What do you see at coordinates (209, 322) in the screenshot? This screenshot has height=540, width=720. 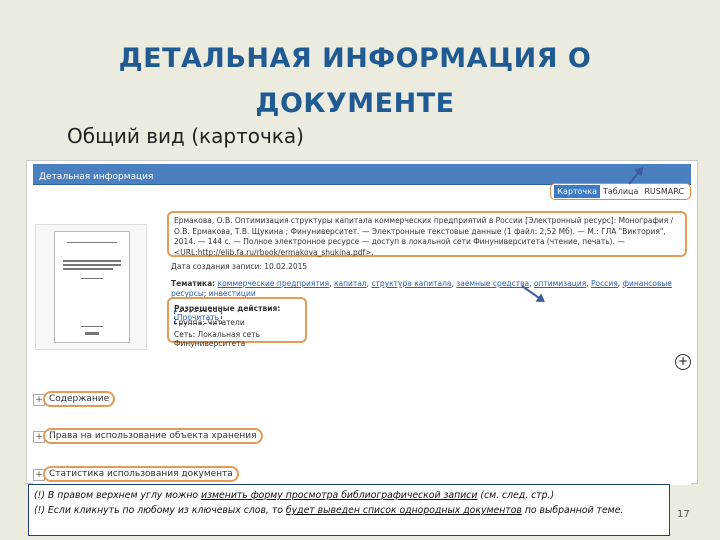 I see `group-label: Группа: Читатели` at bounding box center [209, 322].